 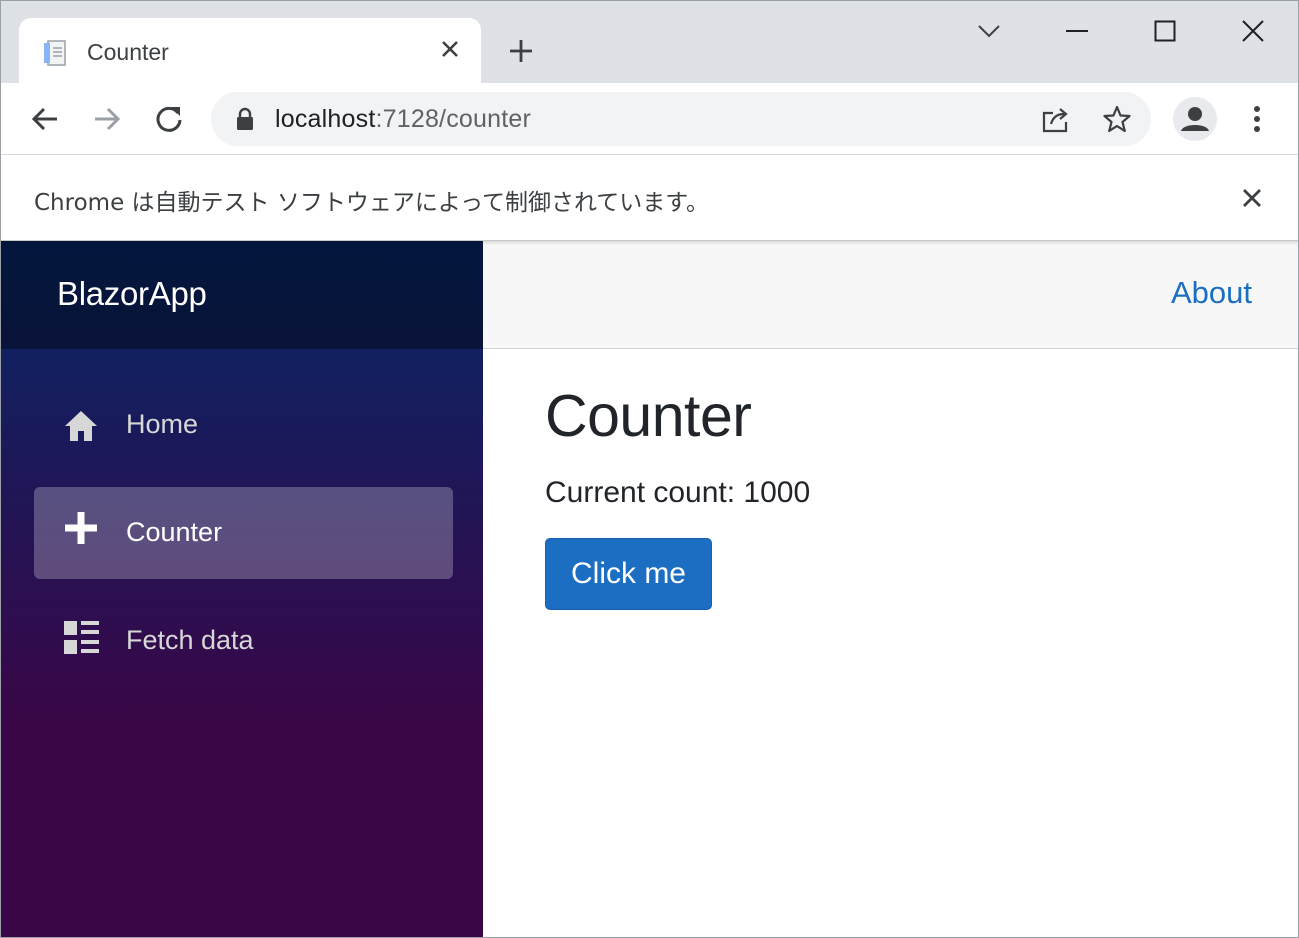 I want to click on tab-strip: Counter, so click(x=649, y=42).